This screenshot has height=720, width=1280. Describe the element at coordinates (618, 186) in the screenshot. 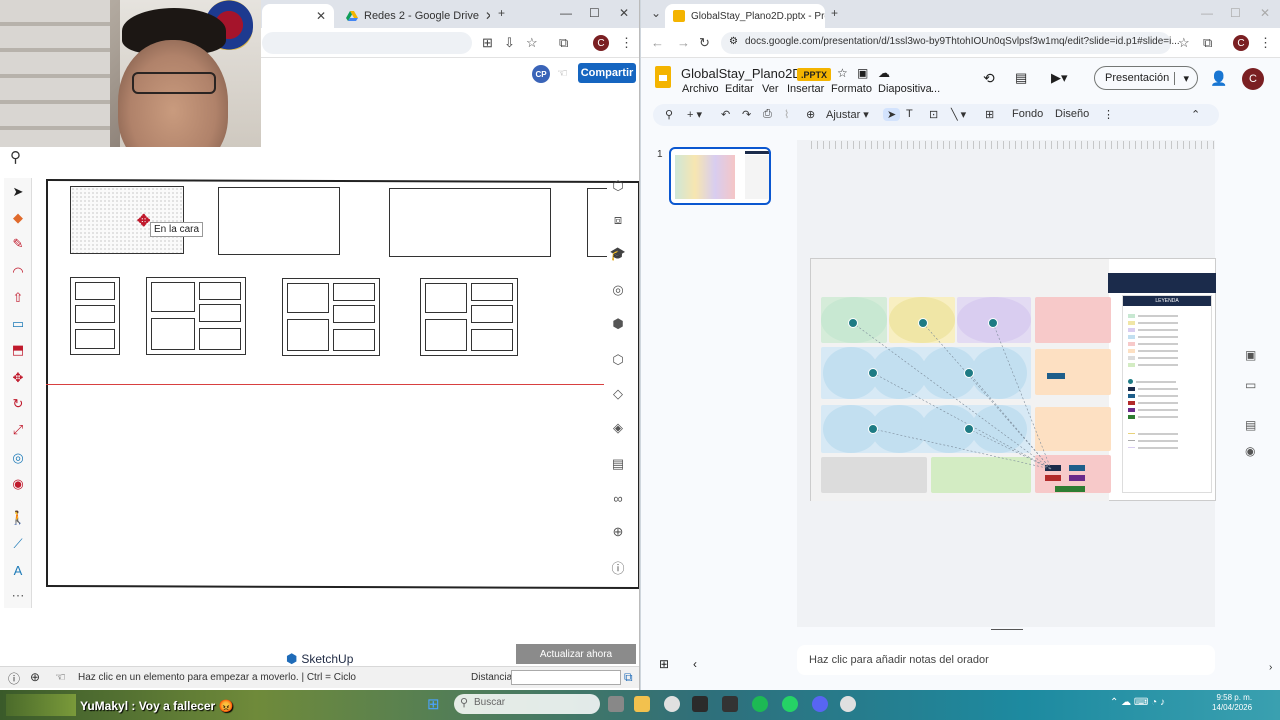

I see `entity-info-icon: ⬡` at that location.